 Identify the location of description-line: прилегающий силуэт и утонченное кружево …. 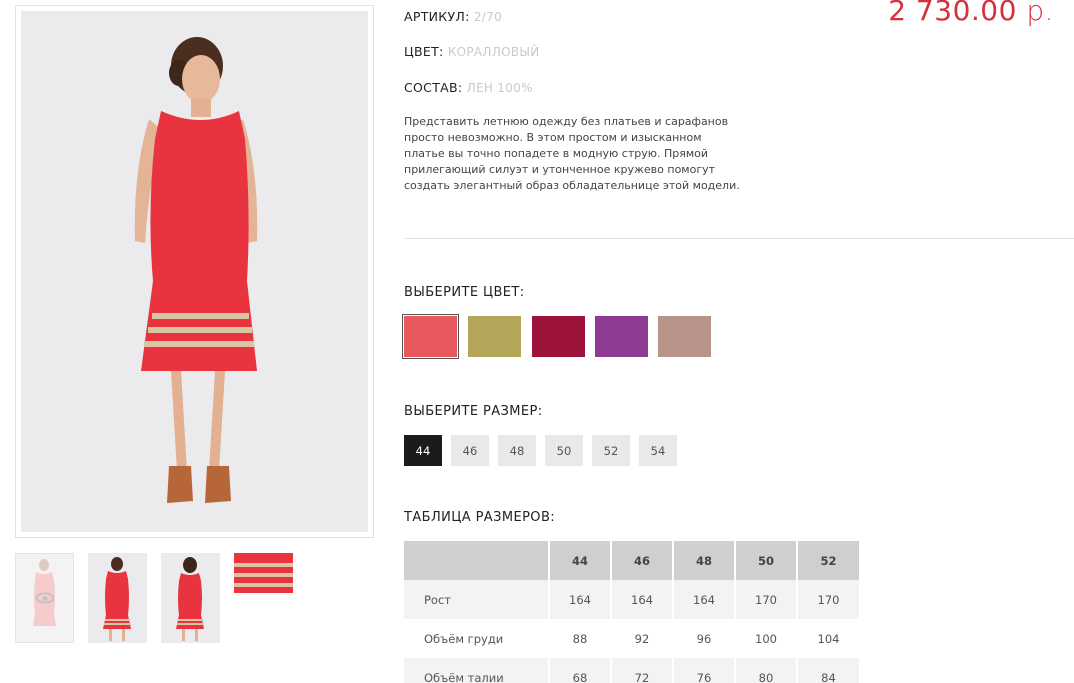
(560, 169).